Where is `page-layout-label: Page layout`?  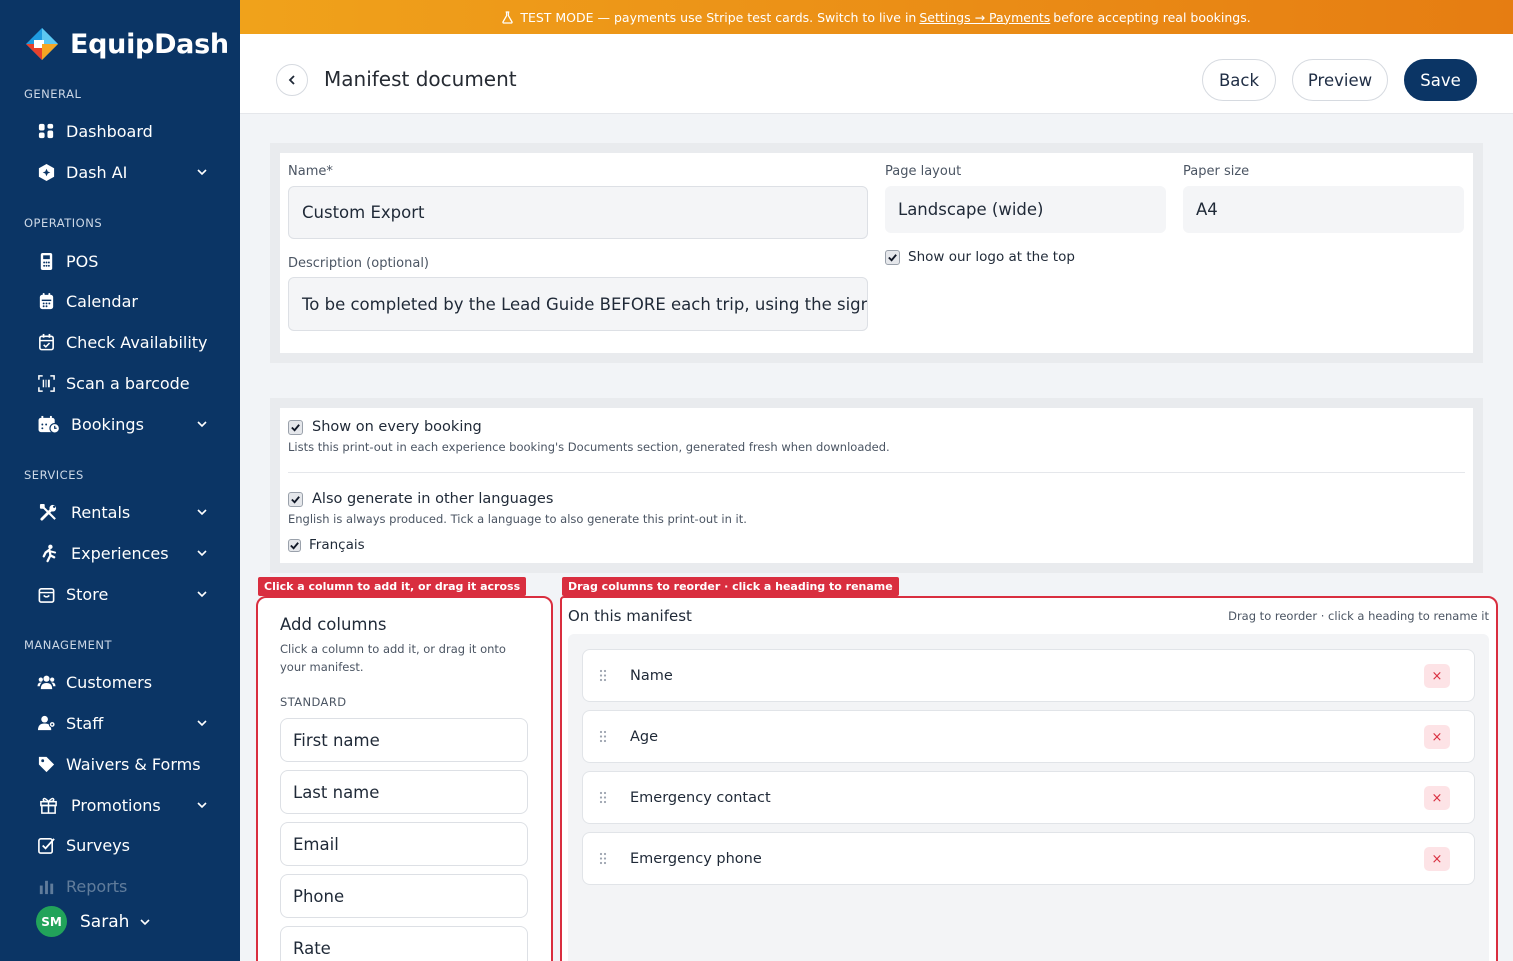
page-layout-label: Page layout is located at coordinates (923, 171).